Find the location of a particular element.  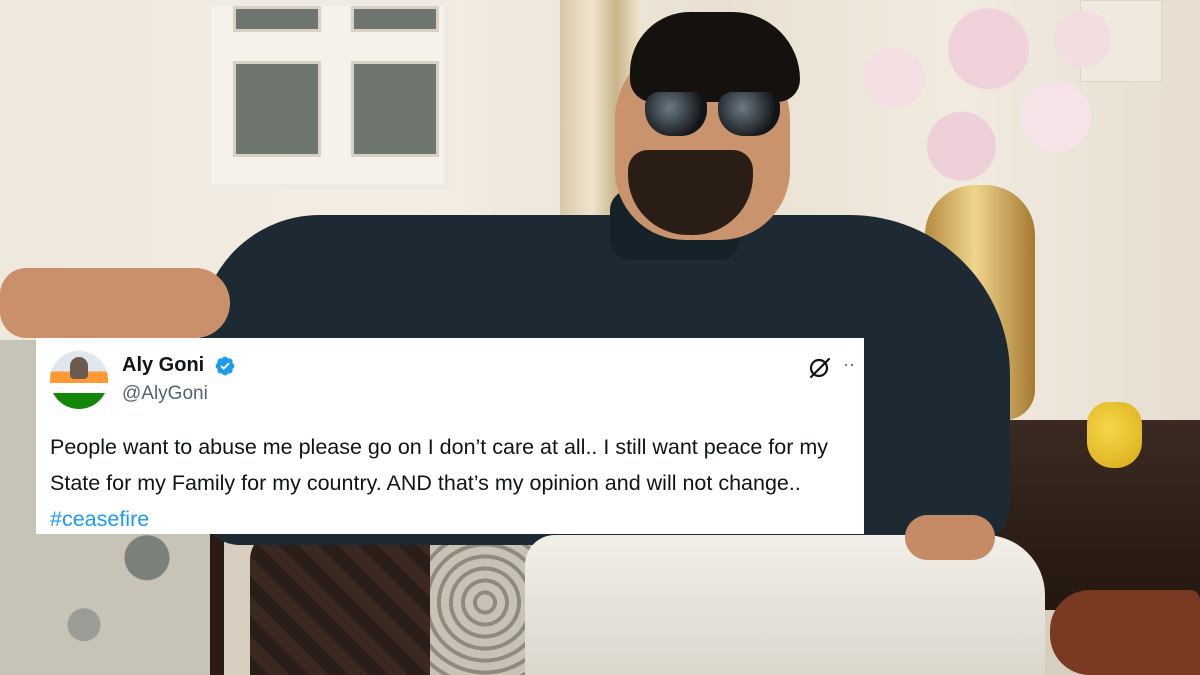

sofa-cushion is located at coordinates (485, 602).